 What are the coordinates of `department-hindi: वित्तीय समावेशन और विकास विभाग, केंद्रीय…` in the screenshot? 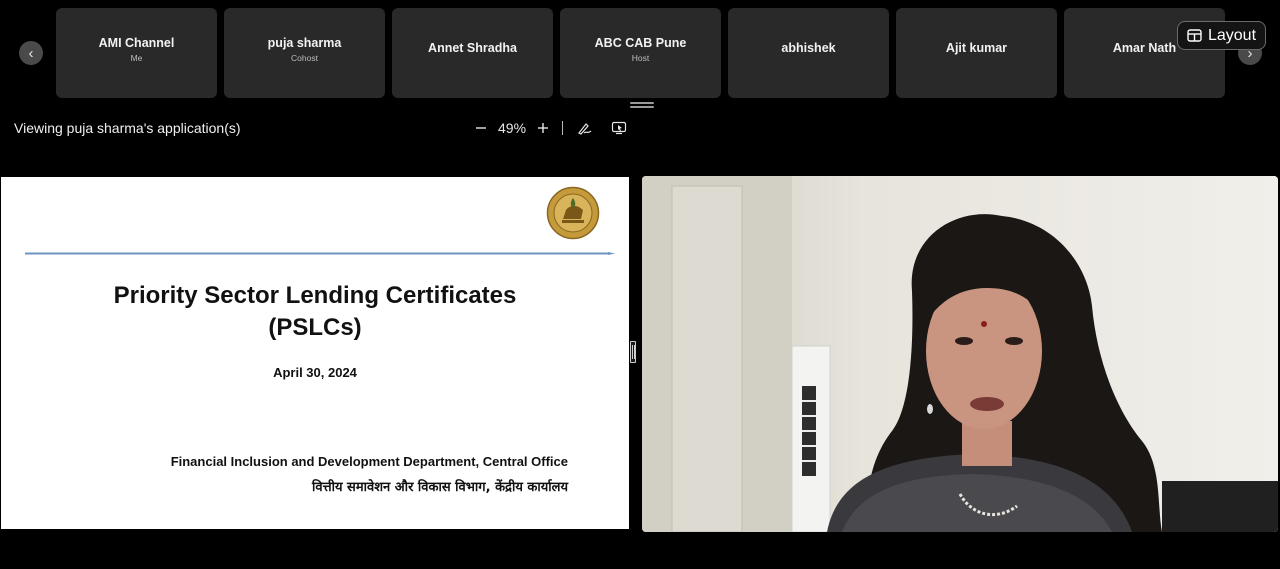 It's located at (440, 487).